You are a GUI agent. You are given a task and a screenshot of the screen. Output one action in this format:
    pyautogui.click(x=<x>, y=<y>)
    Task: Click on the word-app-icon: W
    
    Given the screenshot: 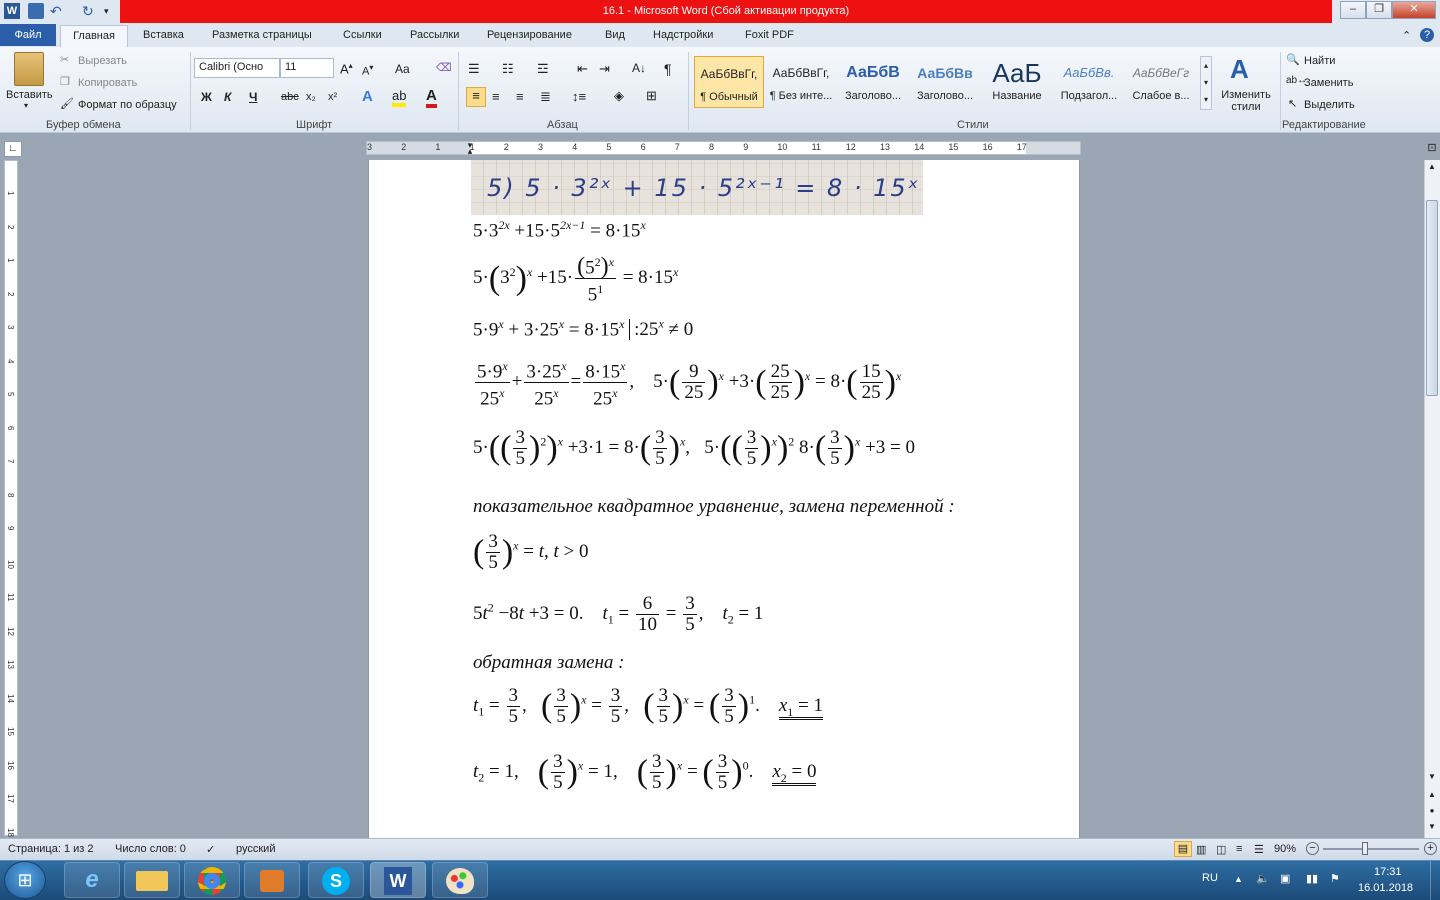 What is the action you would take?
    pyautogui.click(x=12, y=11)
    